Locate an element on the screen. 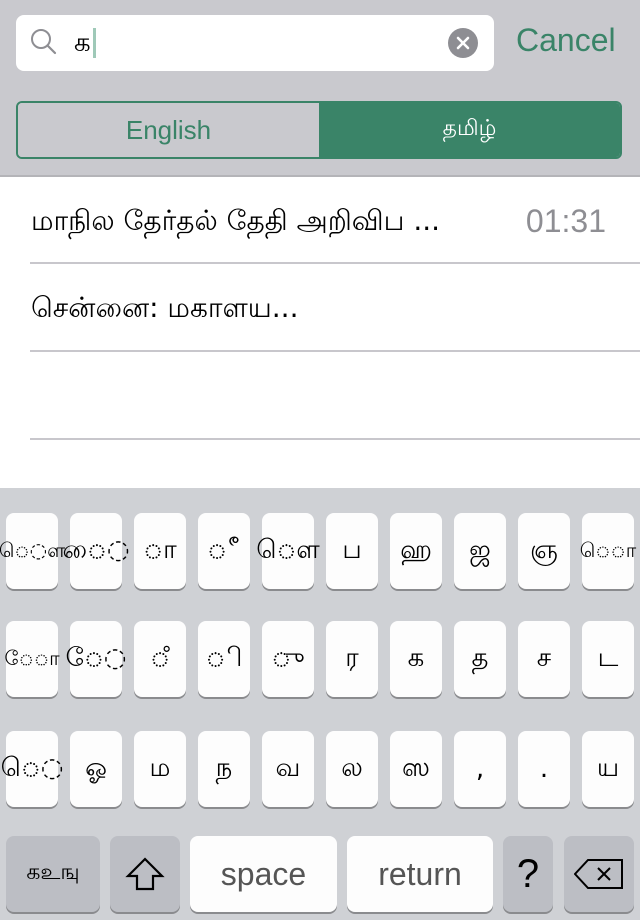 The height and width of the screenshot is (920, 640). delete-key is located at coordinates (599, 874).